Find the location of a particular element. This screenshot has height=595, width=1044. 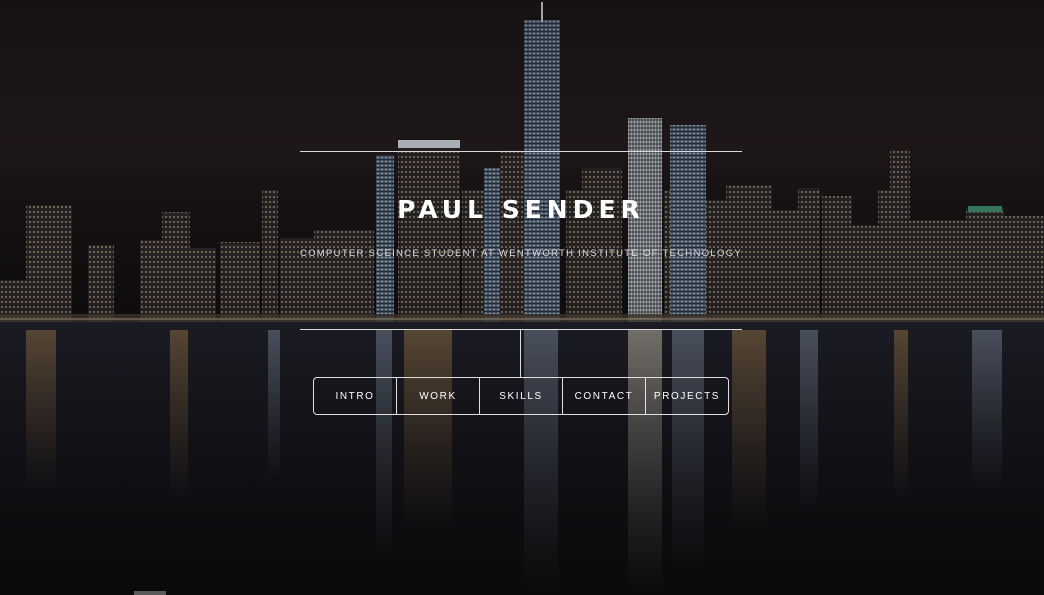

main-nav: INTRO WORK SKILLS CONTACT PROJECTS is located at coordinates (521, 396).